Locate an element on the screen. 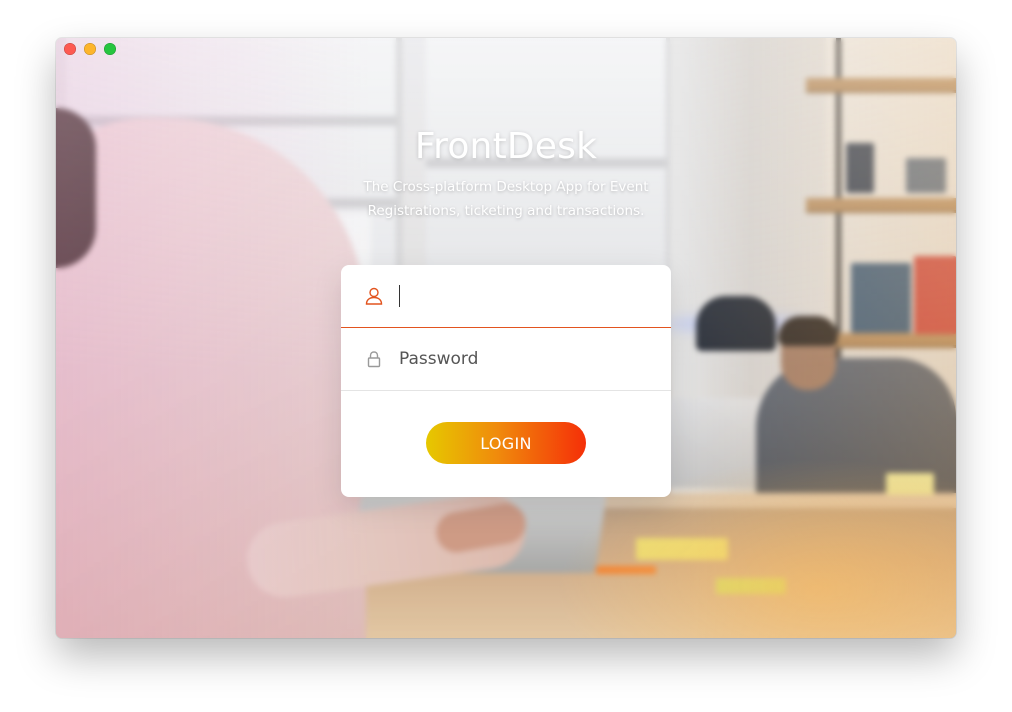  window-controls is located at coordinates (90, 49).